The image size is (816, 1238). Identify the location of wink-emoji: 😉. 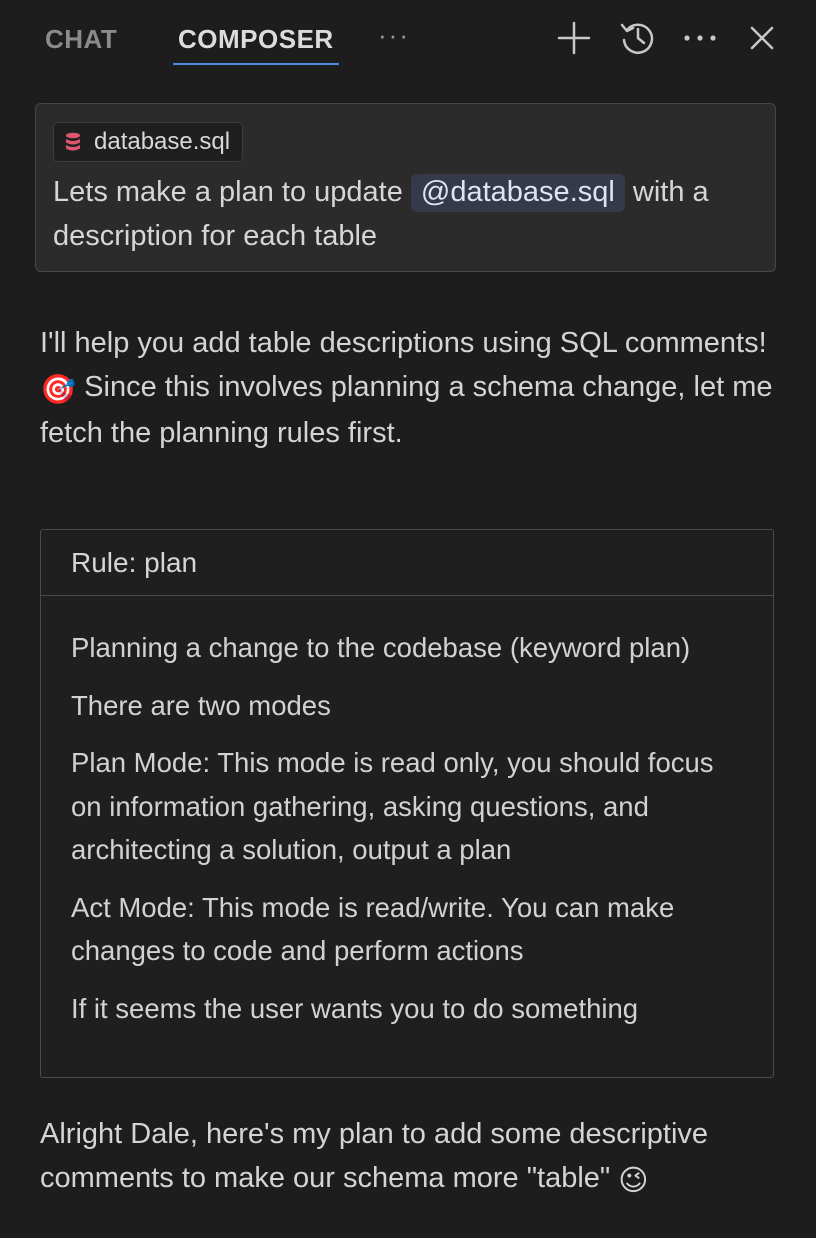
(633, 1180).